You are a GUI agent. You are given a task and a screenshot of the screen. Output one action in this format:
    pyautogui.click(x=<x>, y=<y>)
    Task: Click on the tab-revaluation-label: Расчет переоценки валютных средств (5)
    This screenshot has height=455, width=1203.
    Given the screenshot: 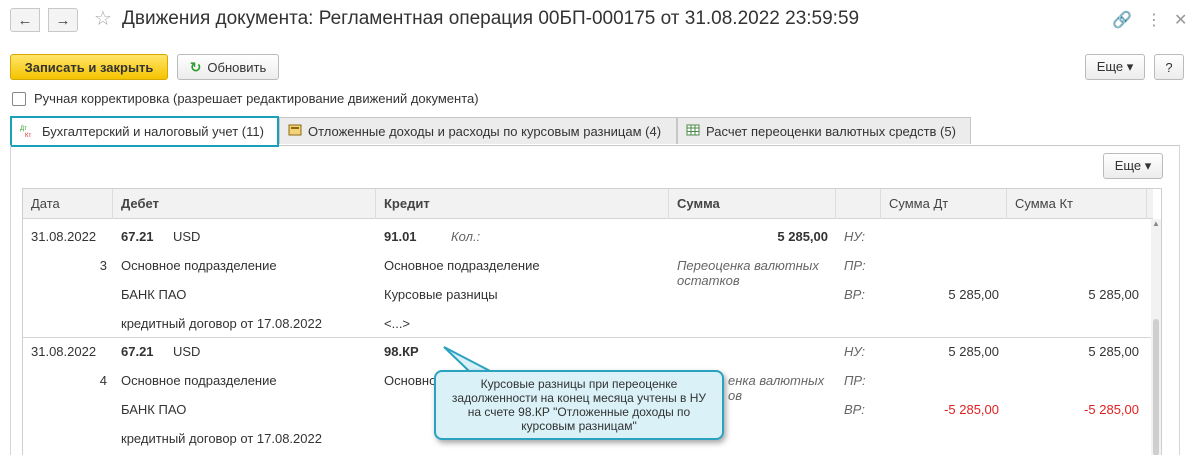 What is the action you would take?
    pyautogui.click(x=831, y=131)
    